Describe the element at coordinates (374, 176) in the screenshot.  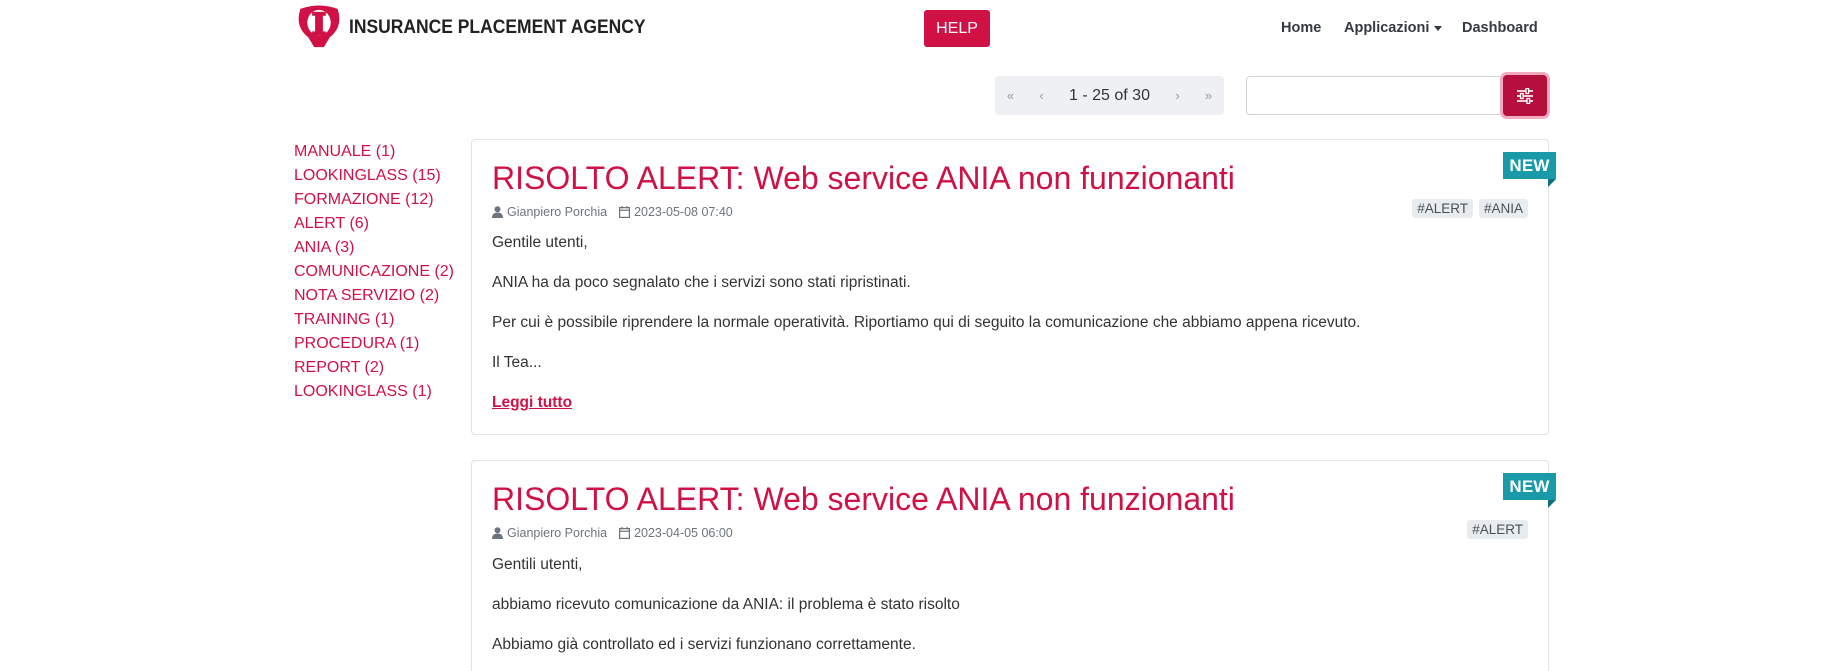
I see `category-item-lookinglass: LOOKINGLASS (15)` at that location.